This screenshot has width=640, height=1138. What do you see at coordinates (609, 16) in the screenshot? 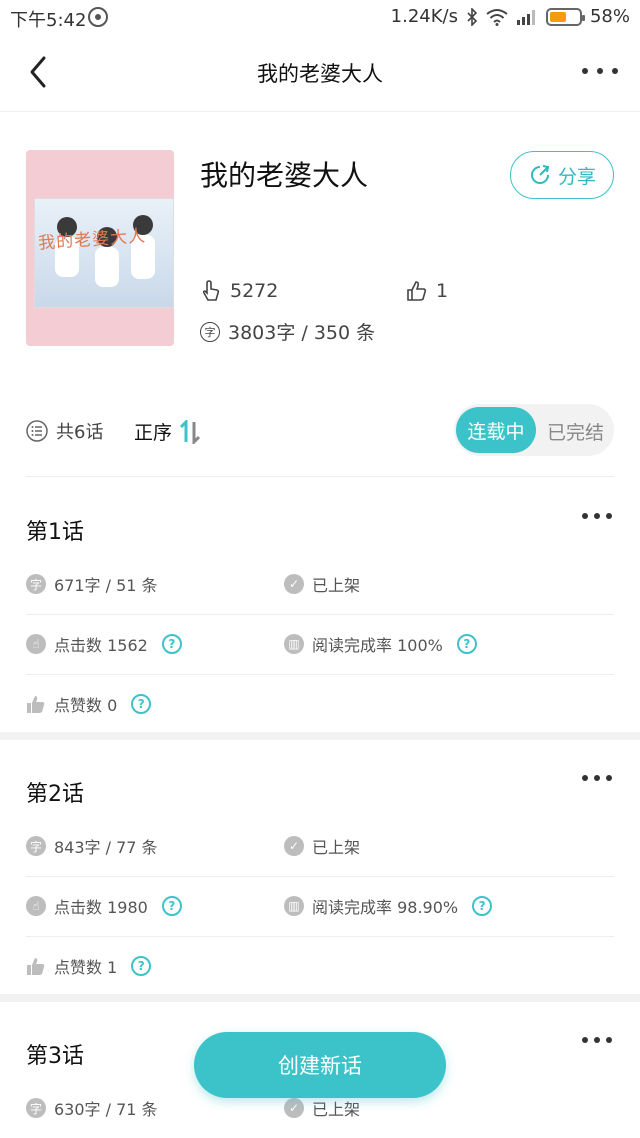
I see `battery-percent: 58%` at bounding box center [609, 16].